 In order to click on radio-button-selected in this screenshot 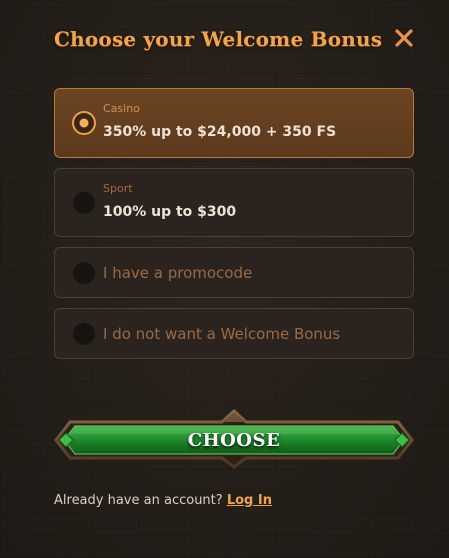, I will do `click(84, 123)`.